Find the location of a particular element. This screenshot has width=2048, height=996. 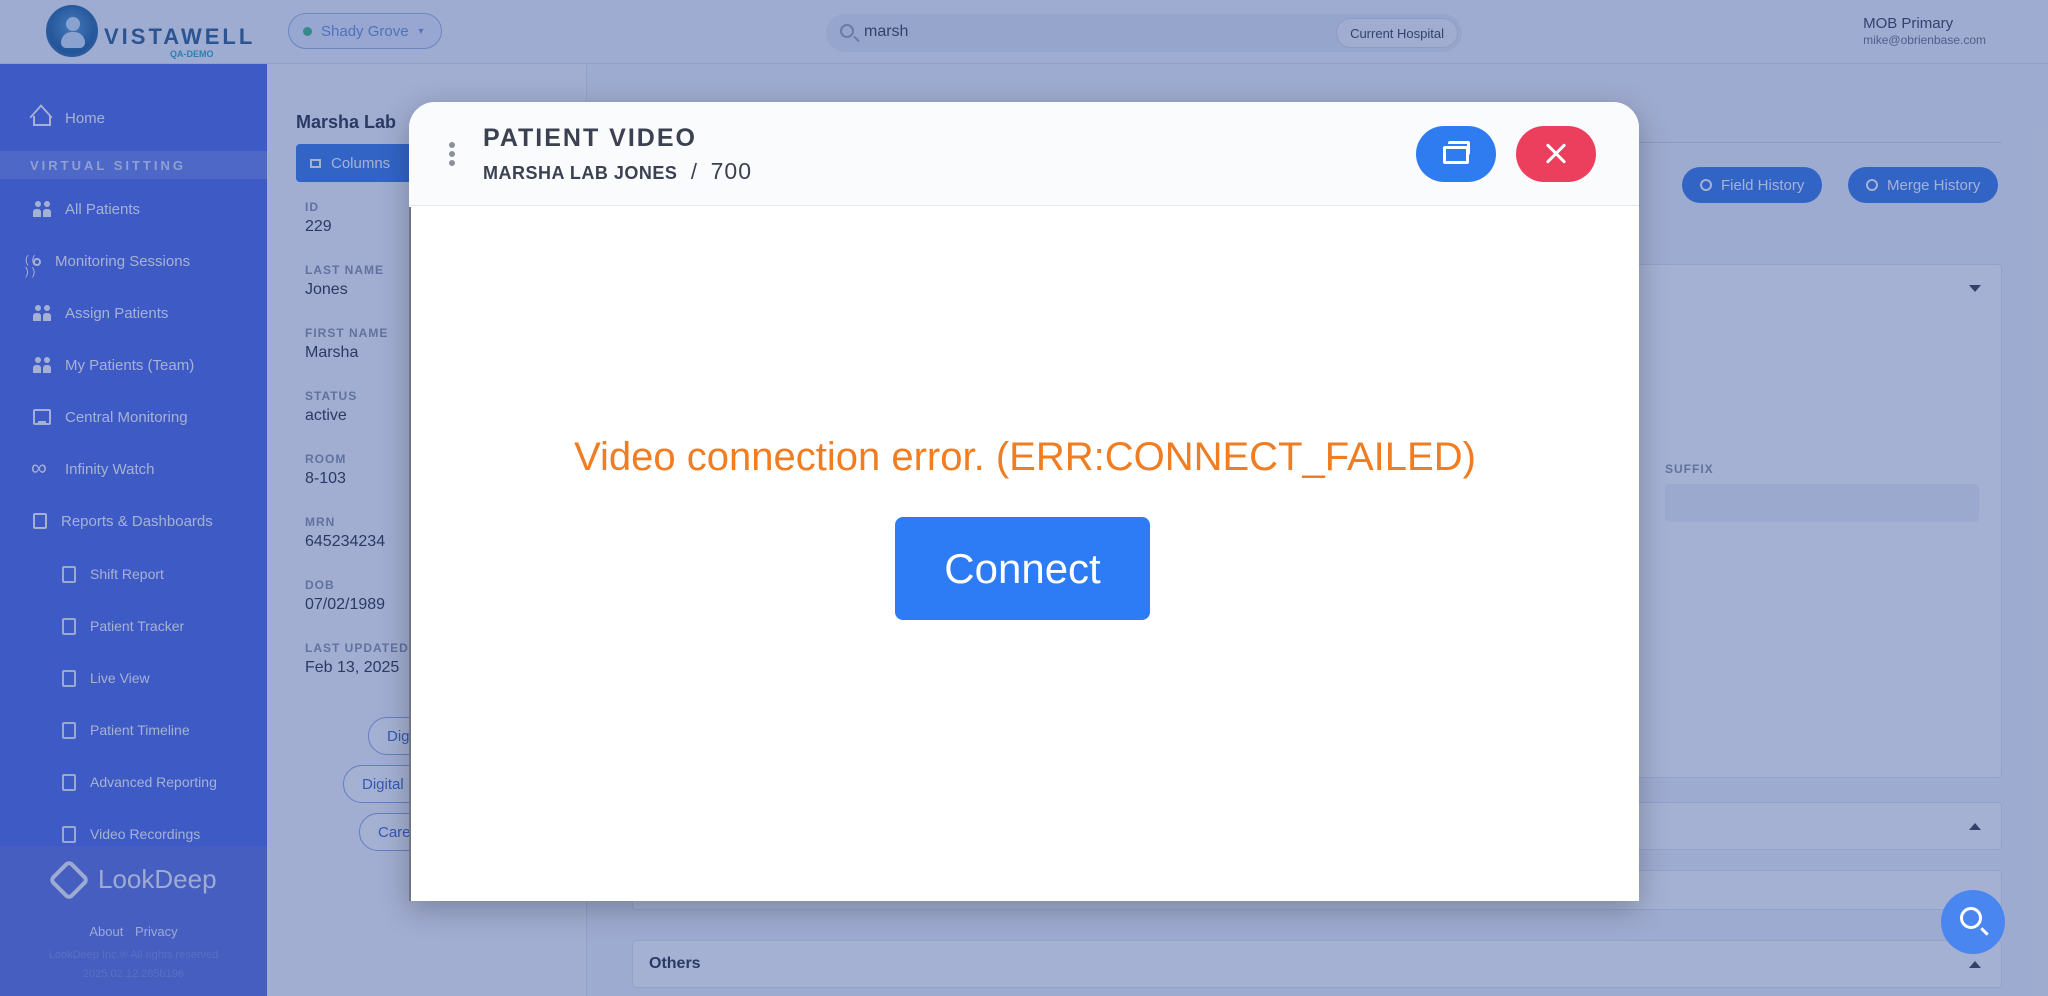

room-number: 700 is located at coordinates (731, 171).